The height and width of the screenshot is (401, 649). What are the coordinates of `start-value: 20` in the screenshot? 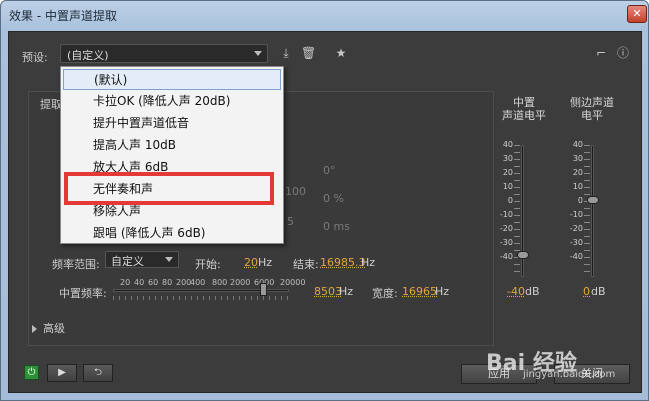 It's located at (251, 262).